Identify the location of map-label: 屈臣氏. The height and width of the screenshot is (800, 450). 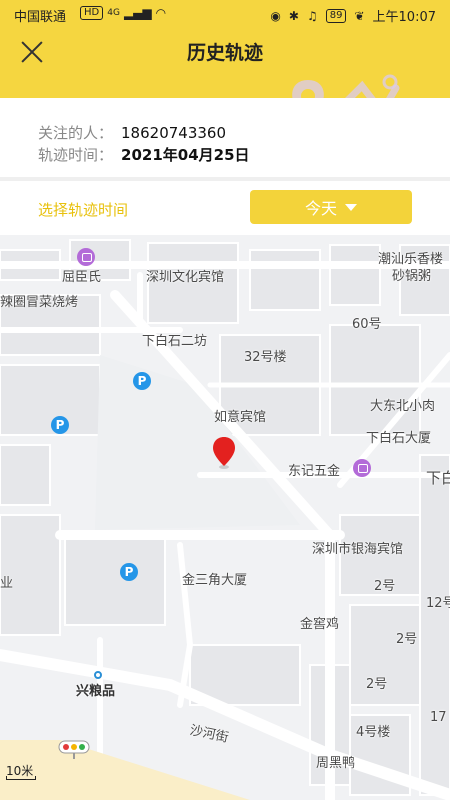
(82, 277).